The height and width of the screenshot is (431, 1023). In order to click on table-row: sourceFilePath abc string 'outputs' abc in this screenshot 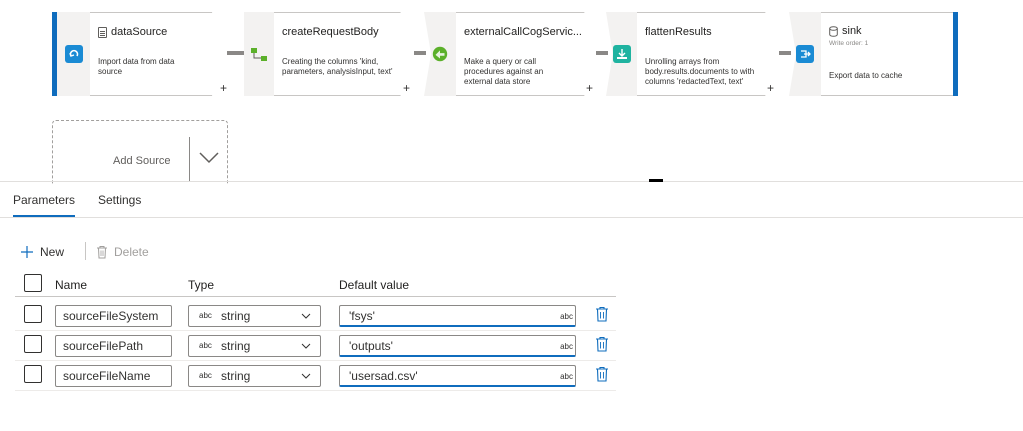, I will do `click(315, 346)`.